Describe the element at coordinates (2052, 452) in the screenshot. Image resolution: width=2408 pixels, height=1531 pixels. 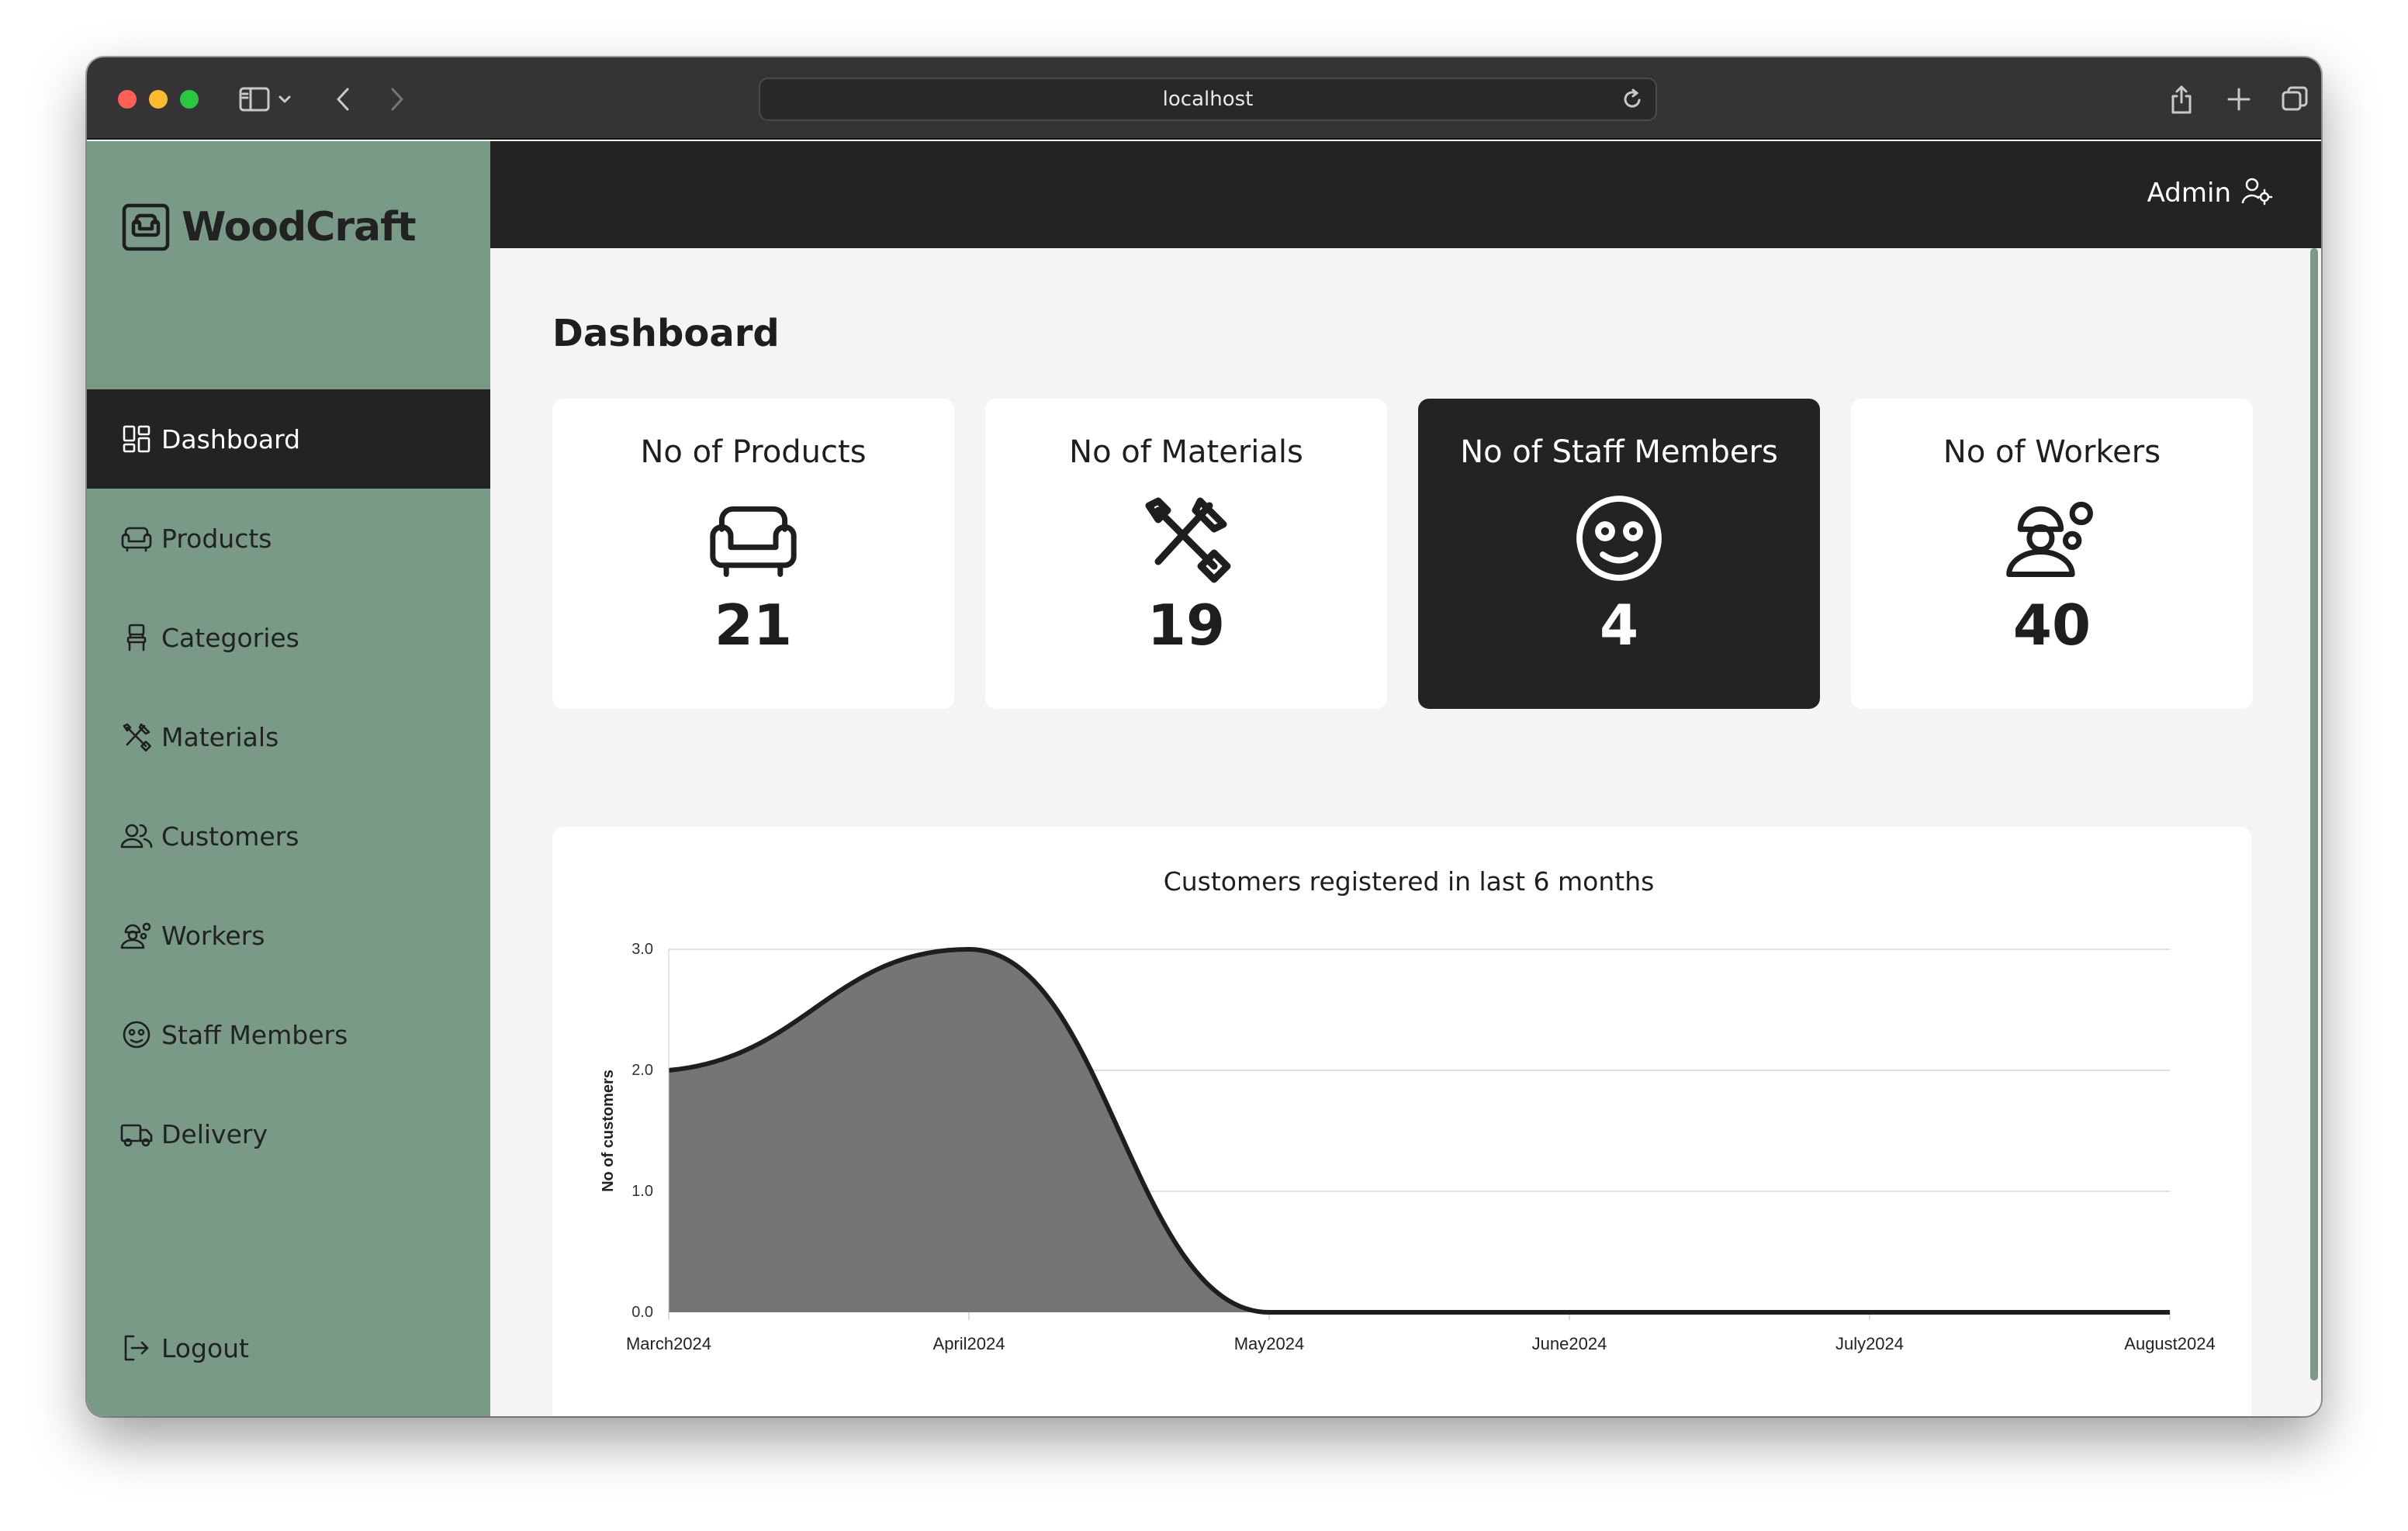
I see `card-title: No of Workers` at that location.